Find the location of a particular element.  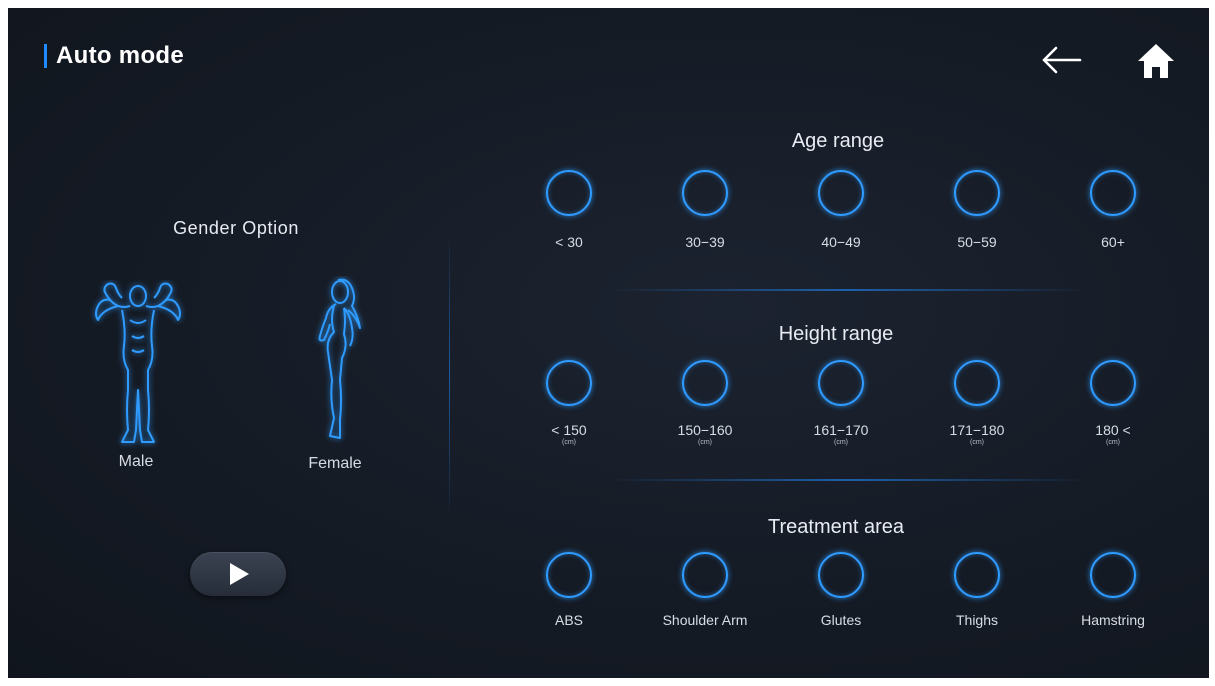

height-option-150-160: 150−160 (cm) is located at coordinates (705, 403).